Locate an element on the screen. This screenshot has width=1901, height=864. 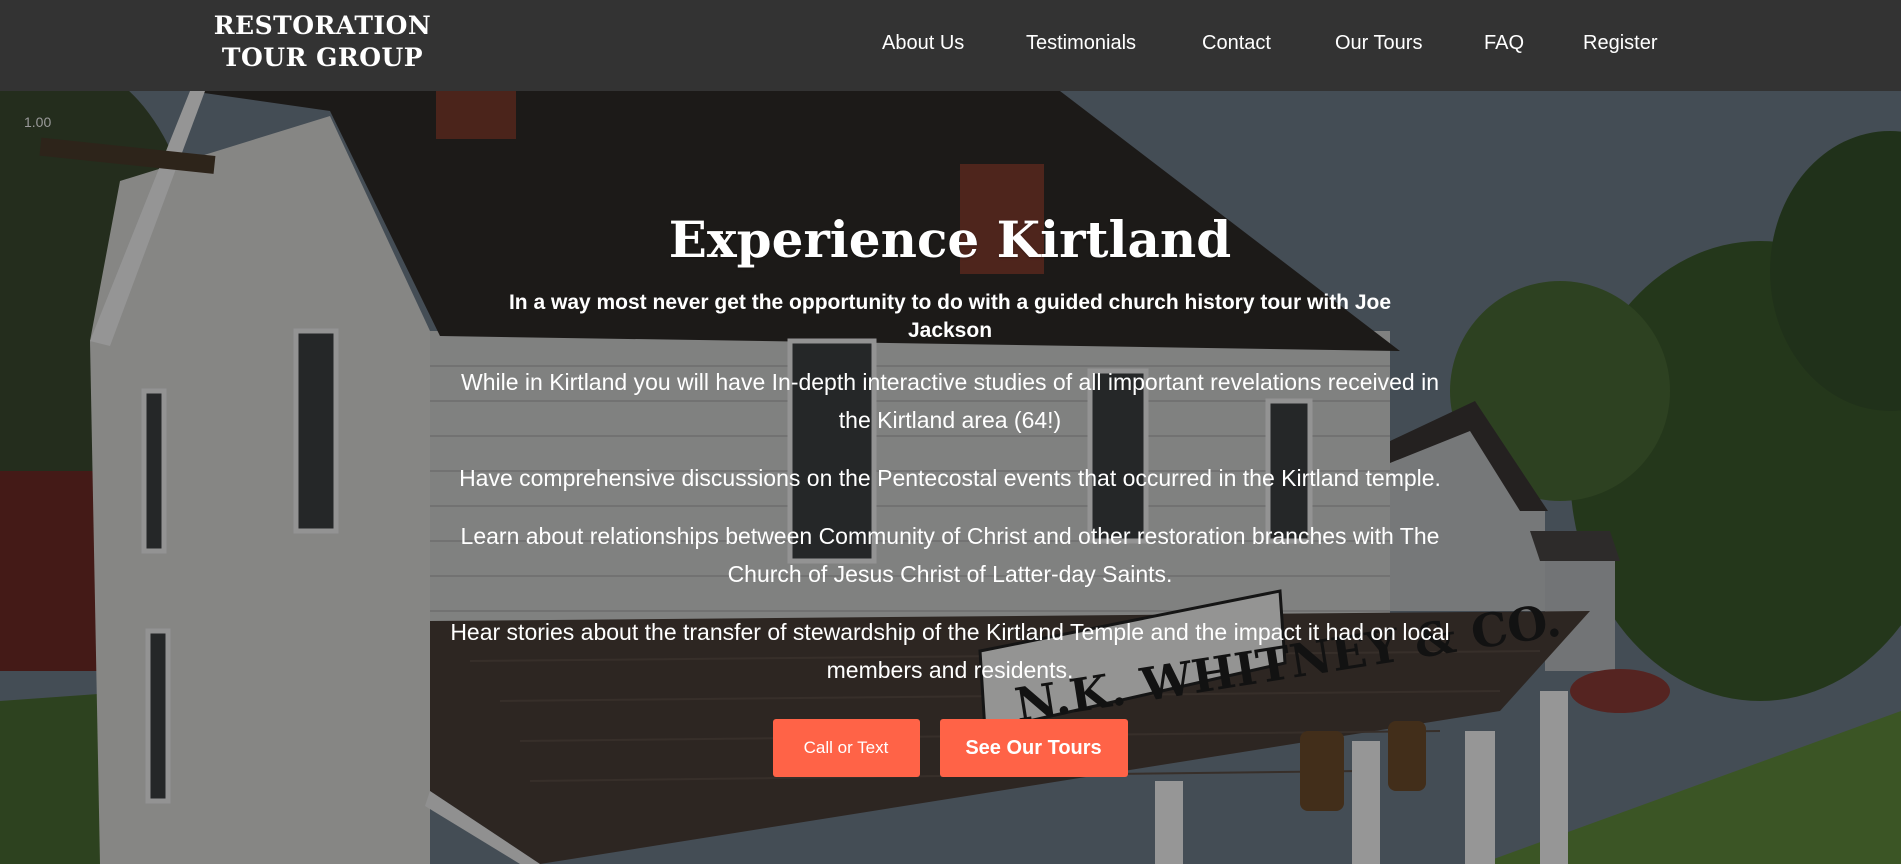
nav-link-contact: Contact is located at coordinates (1236, 43).